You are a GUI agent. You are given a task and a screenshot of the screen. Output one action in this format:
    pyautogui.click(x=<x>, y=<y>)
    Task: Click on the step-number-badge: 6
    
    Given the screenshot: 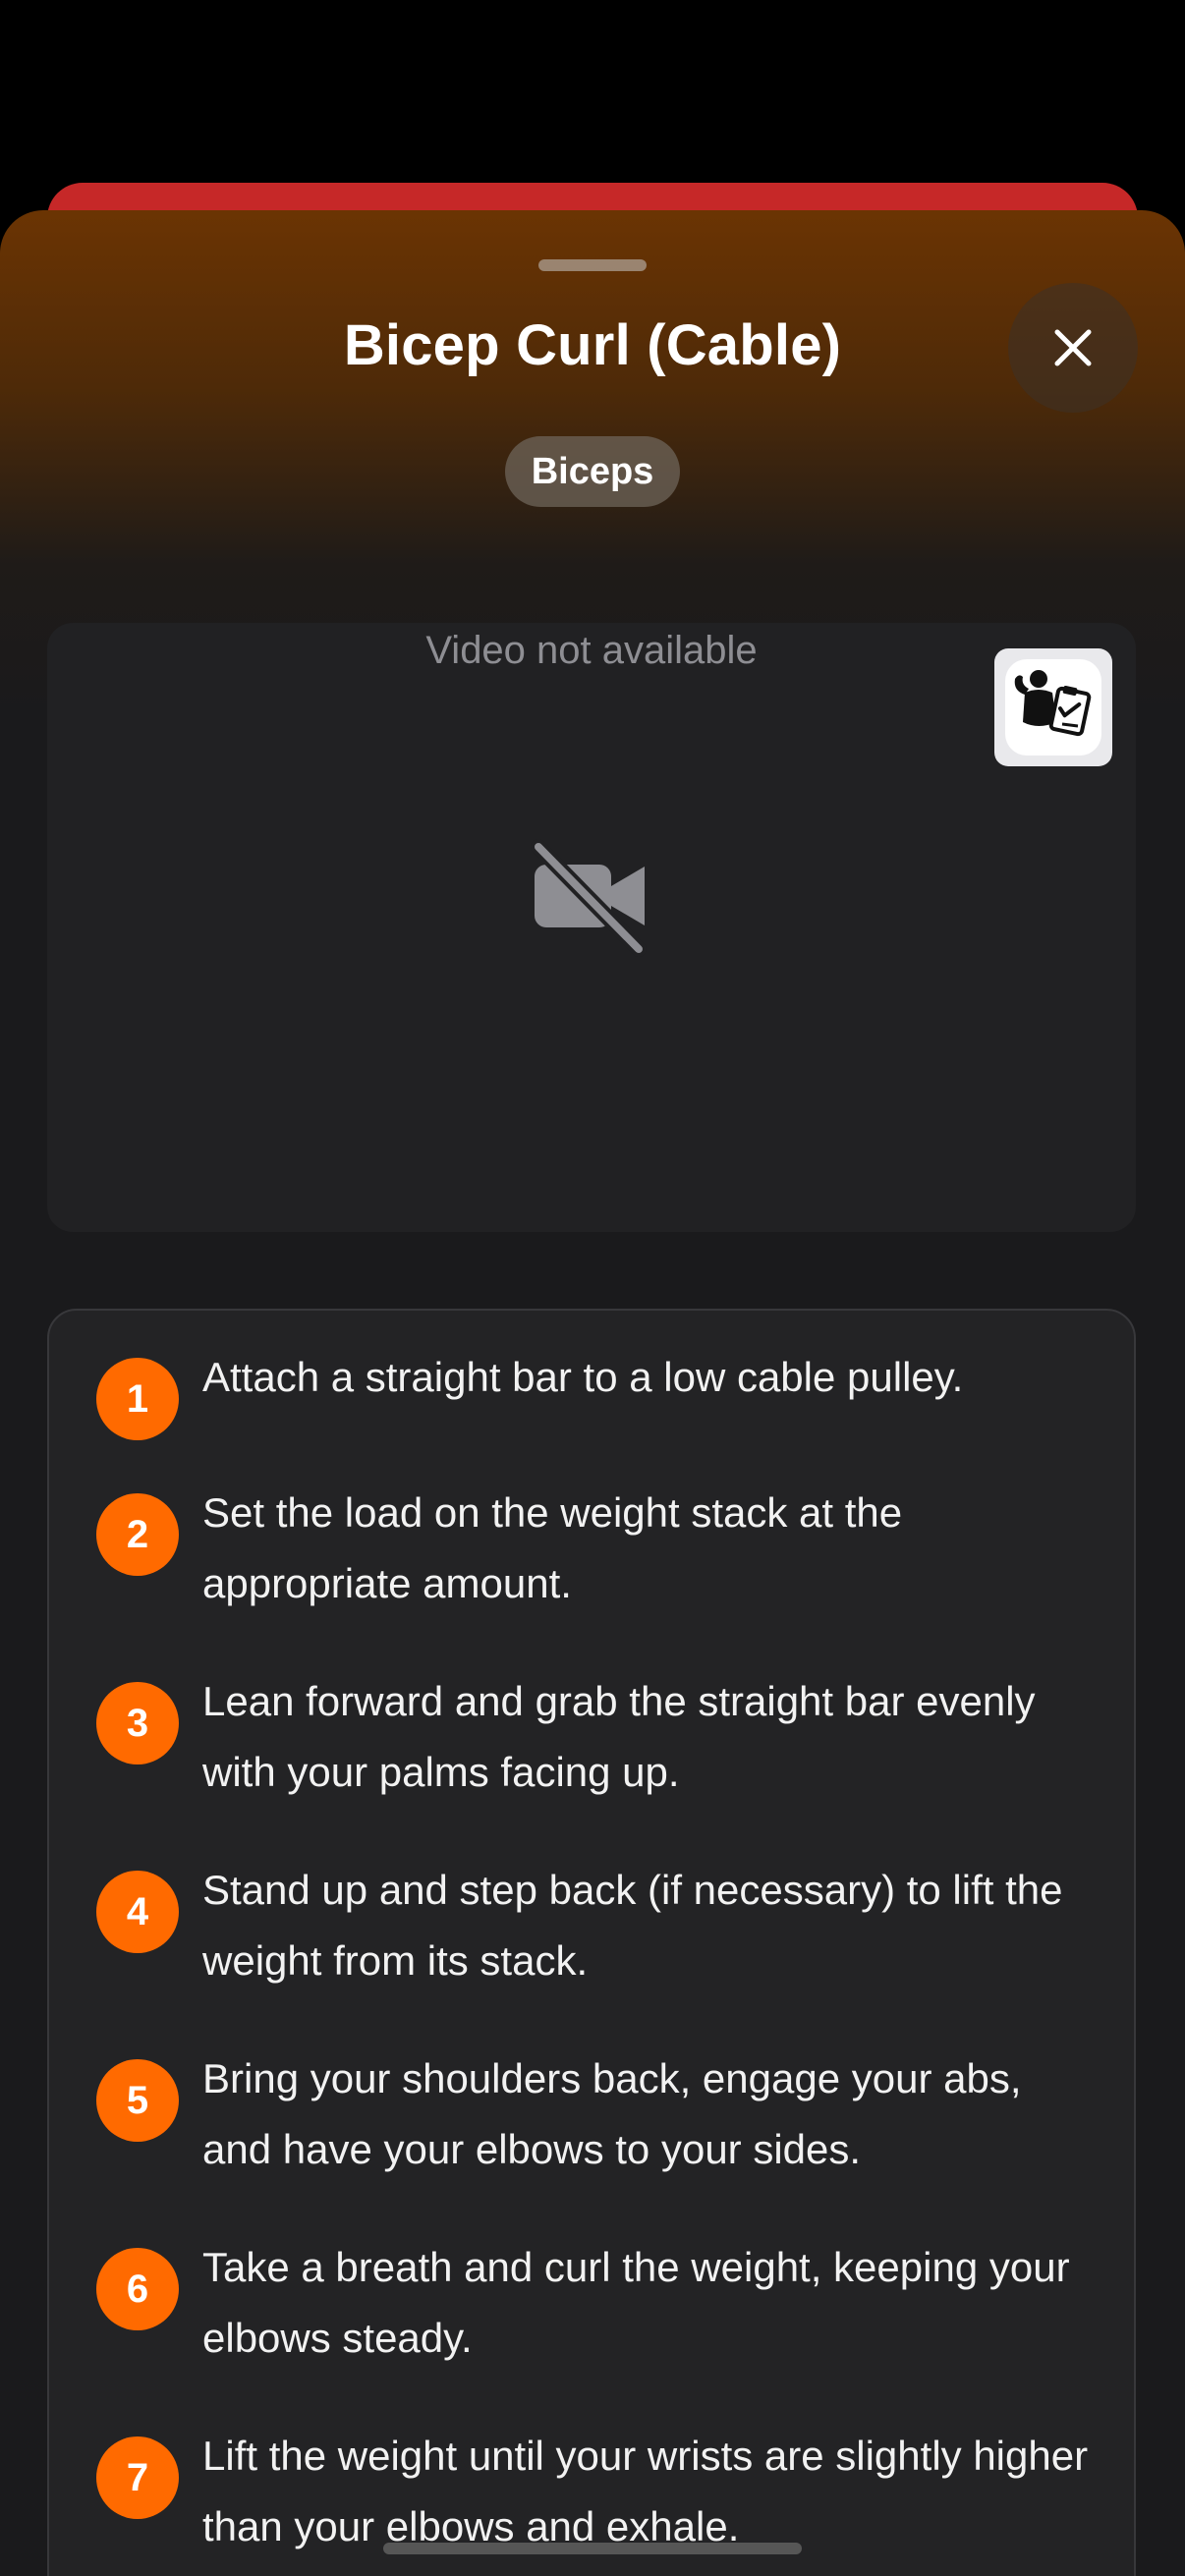 What is the action you would take?
    pyautogui.click(x=137, y=2289)
    